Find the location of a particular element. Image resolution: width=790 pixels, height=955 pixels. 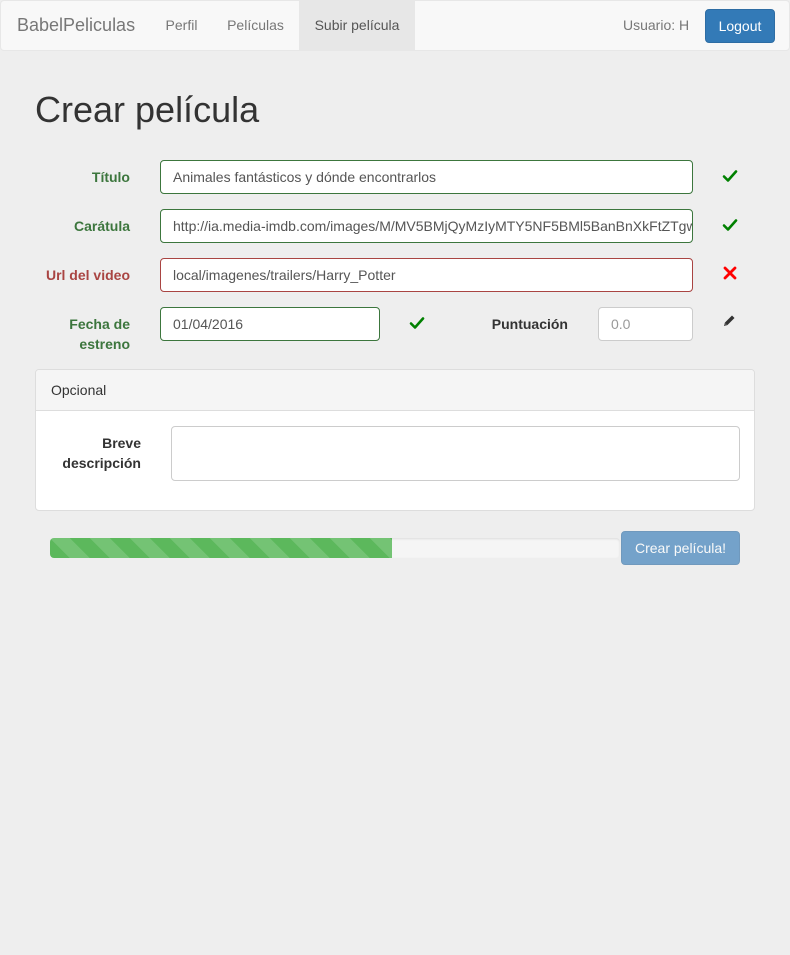

crear-pelicula-button: Crear película! is located at coordinates (680, 548).